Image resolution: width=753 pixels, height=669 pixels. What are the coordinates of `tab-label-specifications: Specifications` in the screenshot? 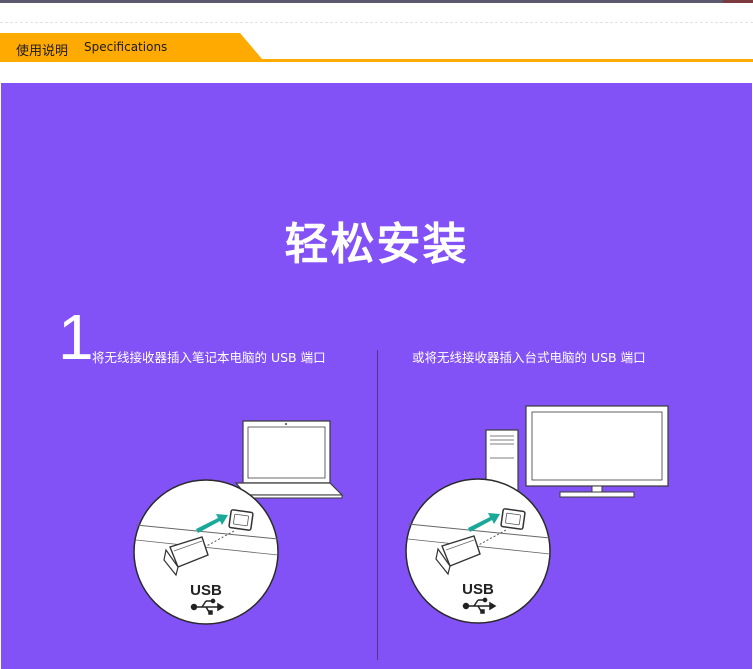 It's located at (125, 47).